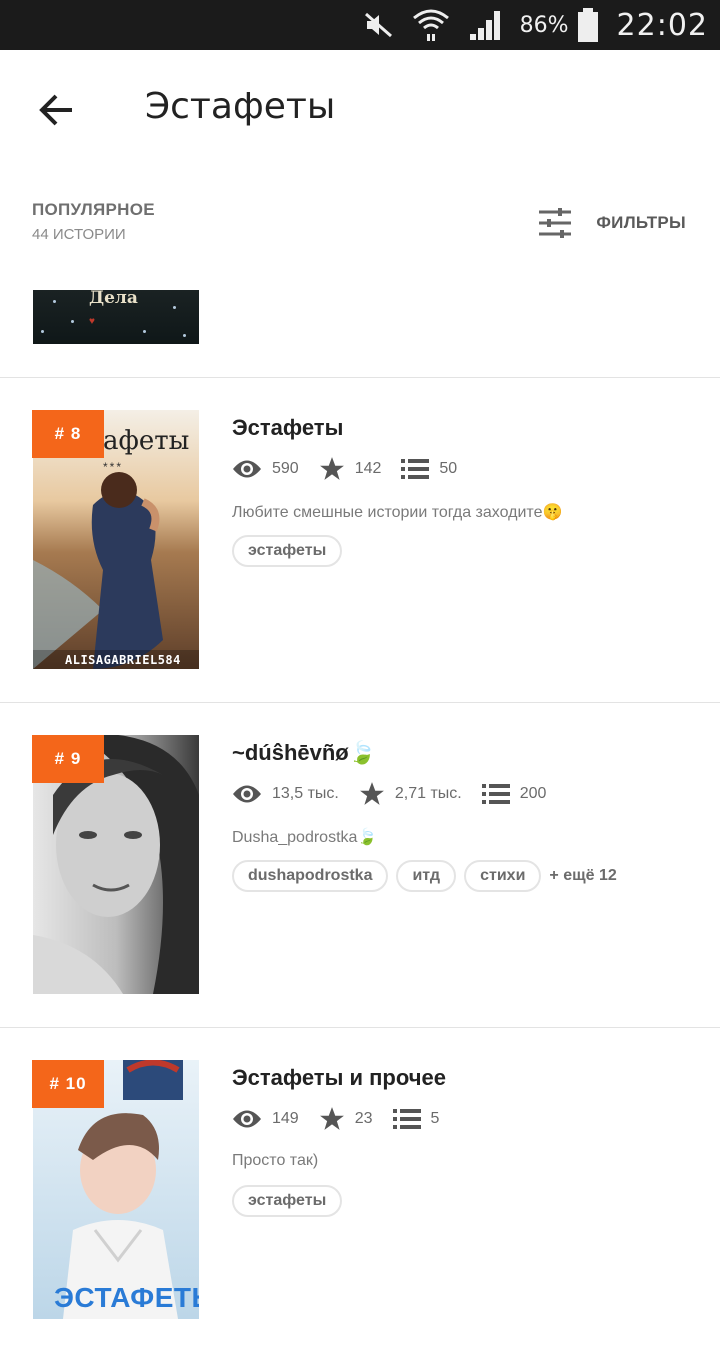 Image resolution: width=720 pixels, height=1353 pixels. I want to click on votes-stat: 2,71 тыс., so click(410, 794).